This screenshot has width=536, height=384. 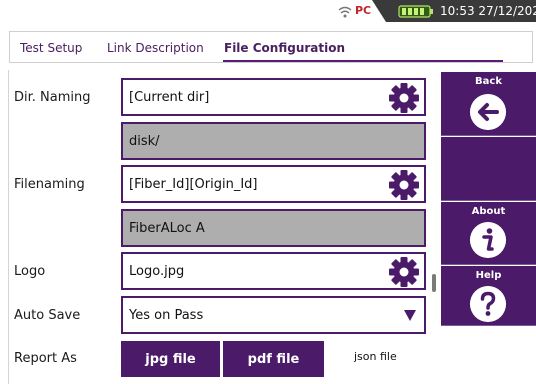 I want to click on active-tab-indicator, so click(x=363, y=61).